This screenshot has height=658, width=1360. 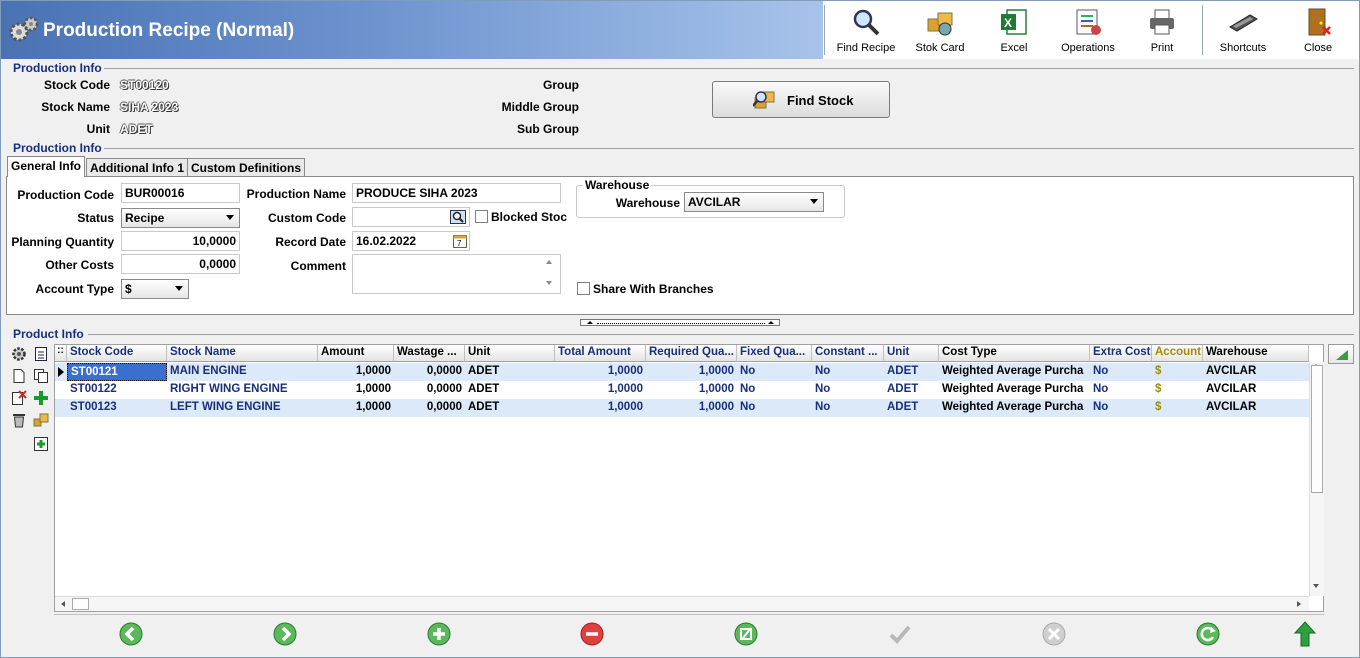 I want to click on table-cell: LEFT WING ENGINE, so click(x=242, y=408).